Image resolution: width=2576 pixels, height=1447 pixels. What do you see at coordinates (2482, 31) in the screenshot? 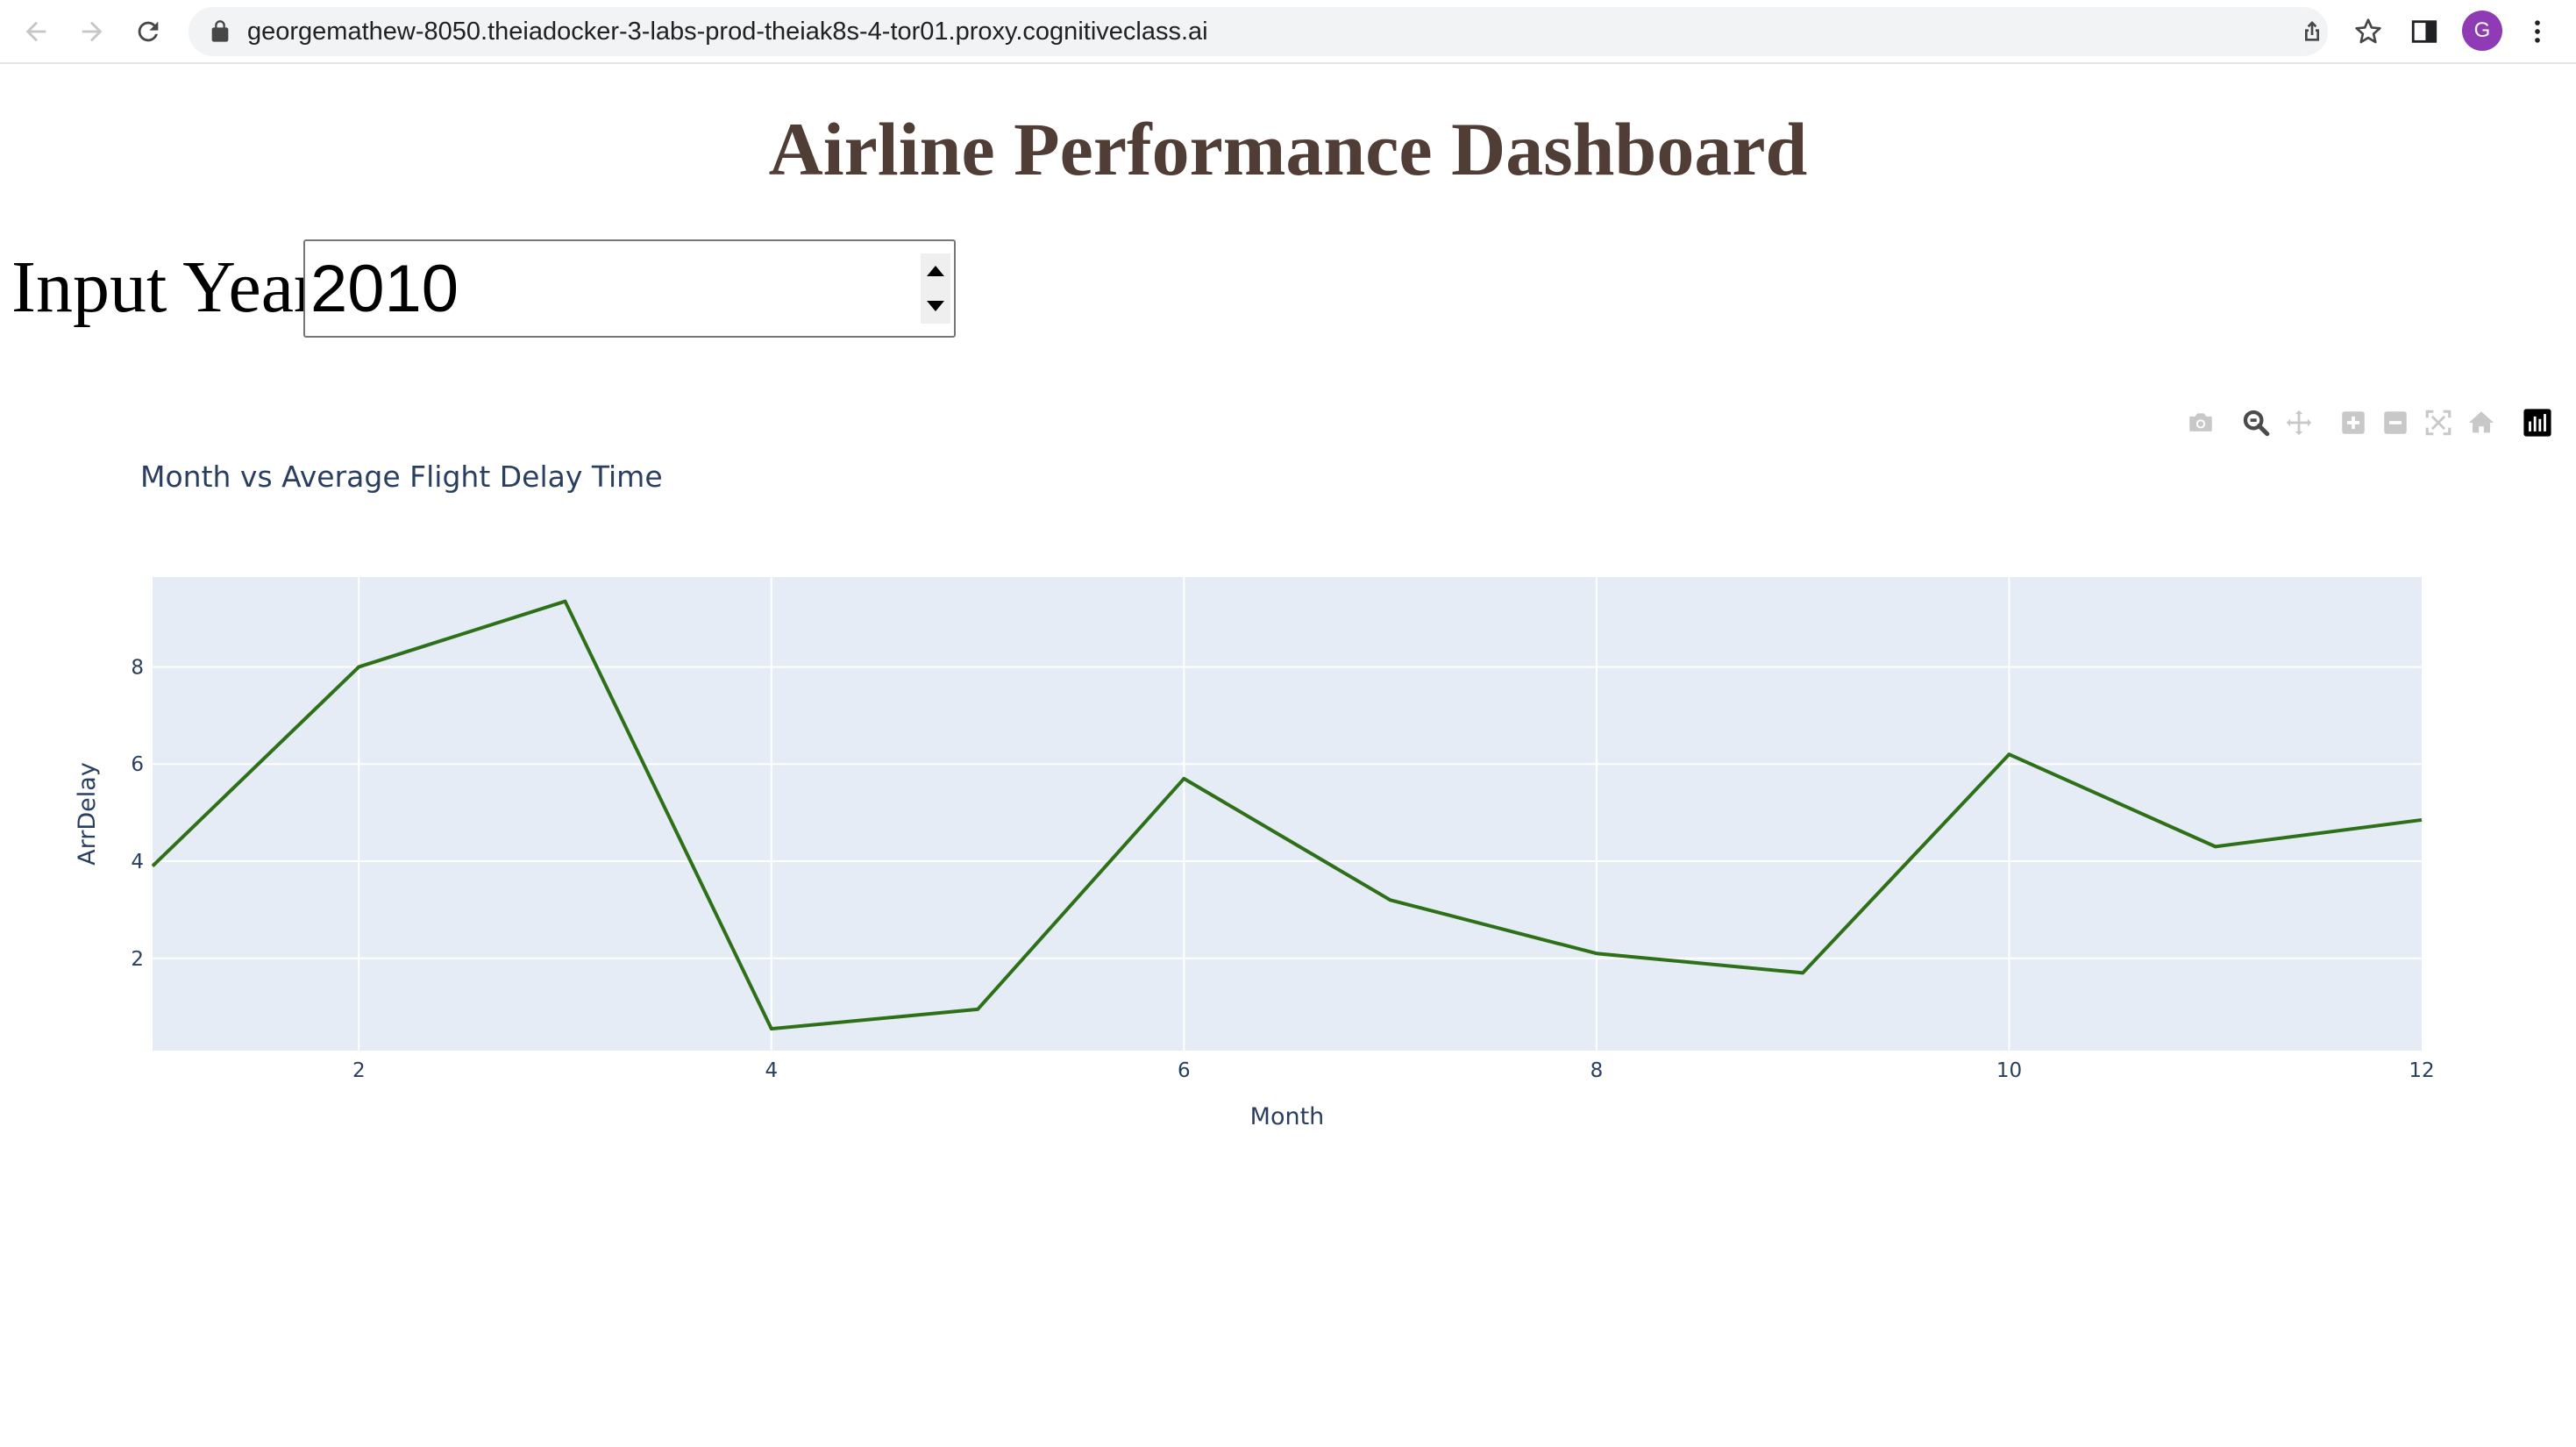
I see `avatar: G` at bounding box center [2482, 31].